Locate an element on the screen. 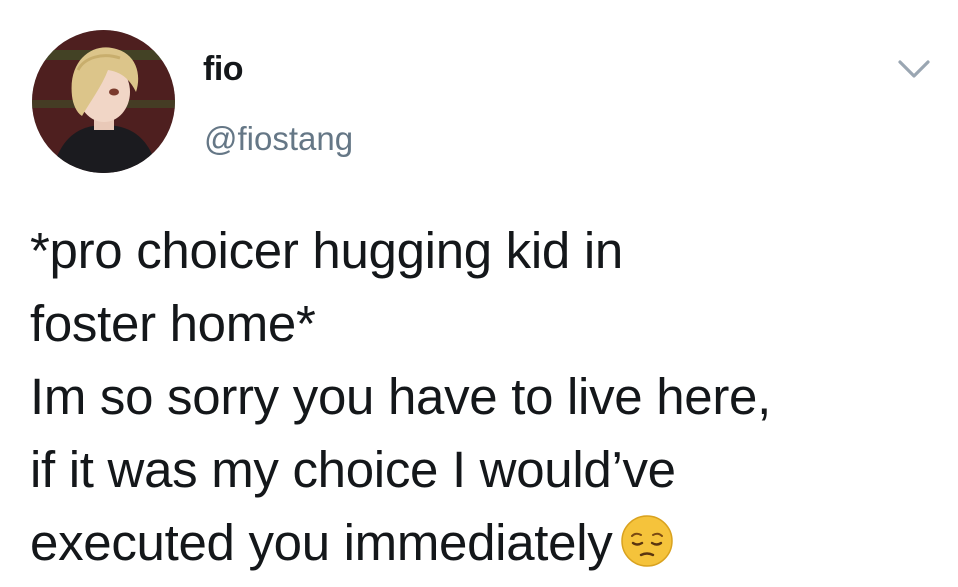 Image resolution: width=958 pixels, height=587 pixels. tweet-menu-button is located at coordinates (914, 69).